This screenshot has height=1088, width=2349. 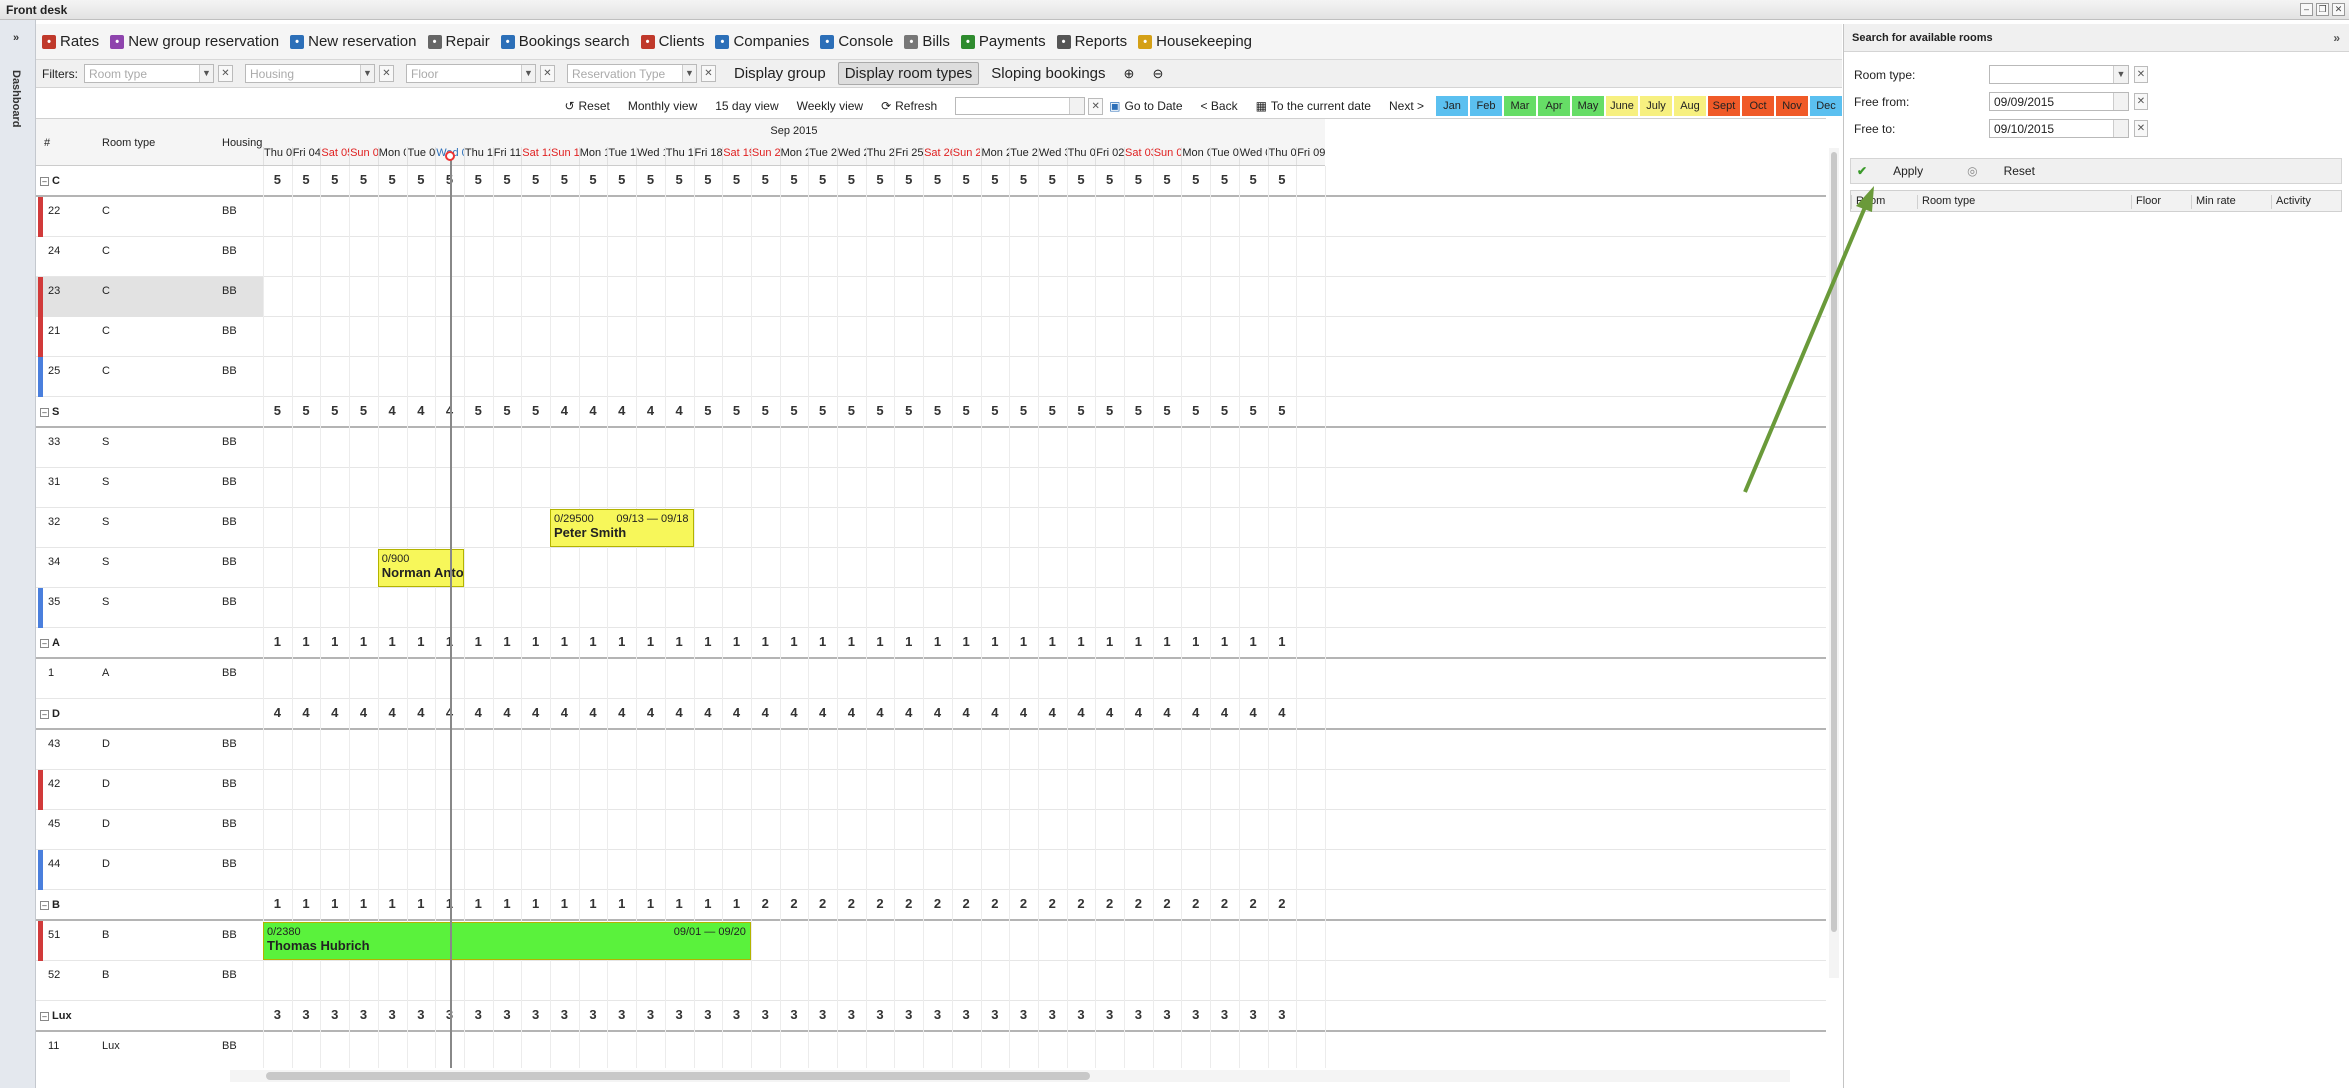 I want to click on refresh-button: ⟳ Refresh, so click(x=909, y=106).